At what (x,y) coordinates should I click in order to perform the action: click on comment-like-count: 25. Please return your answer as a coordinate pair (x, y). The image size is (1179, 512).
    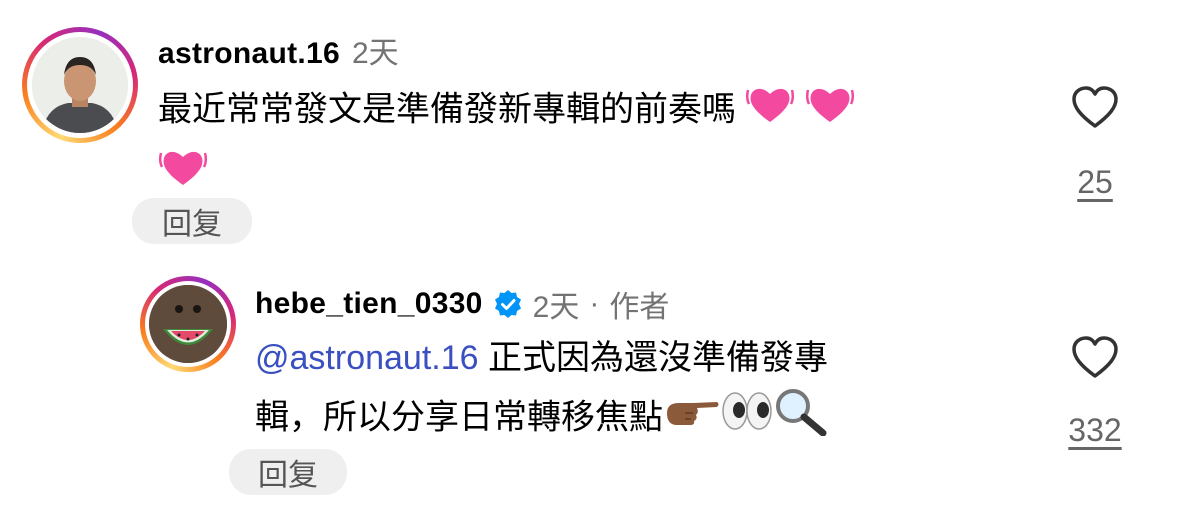
    Looking at the image, I should click on (1095, 182).